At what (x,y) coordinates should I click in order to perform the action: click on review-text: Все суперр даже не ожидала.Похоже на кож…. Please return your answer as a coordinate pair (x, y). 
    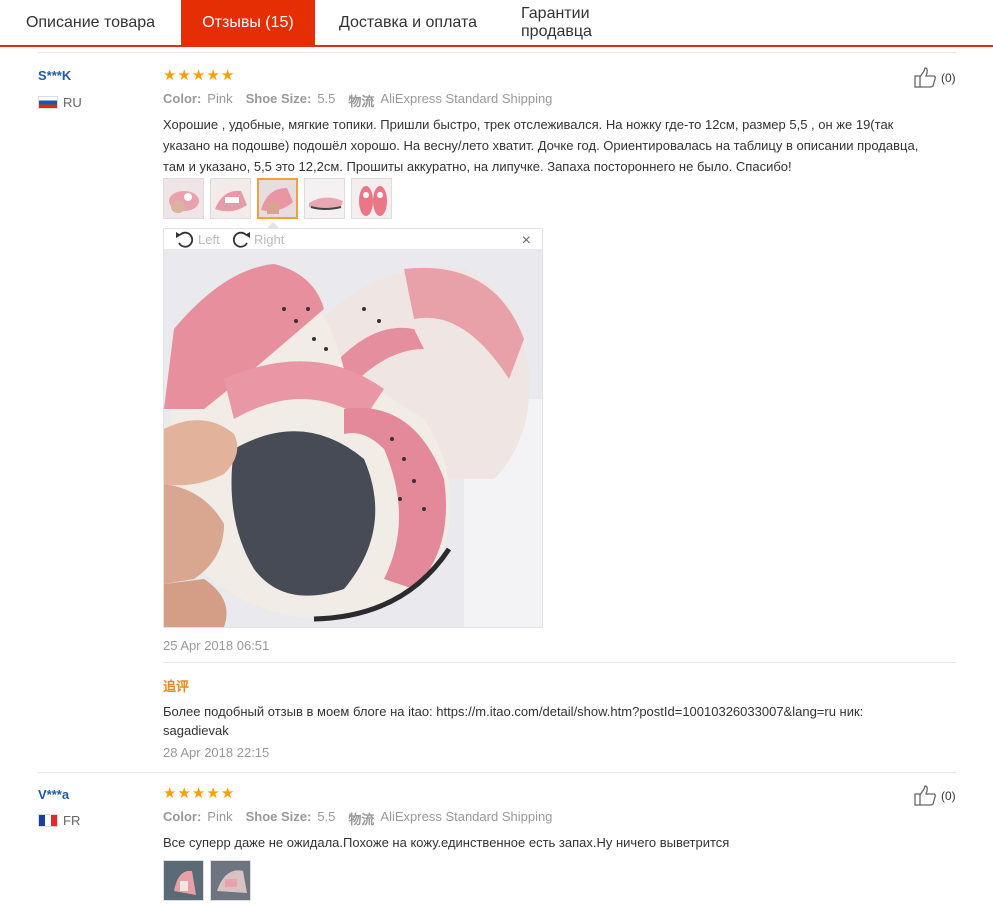
    Looking at the image, I should click on (446, 842).